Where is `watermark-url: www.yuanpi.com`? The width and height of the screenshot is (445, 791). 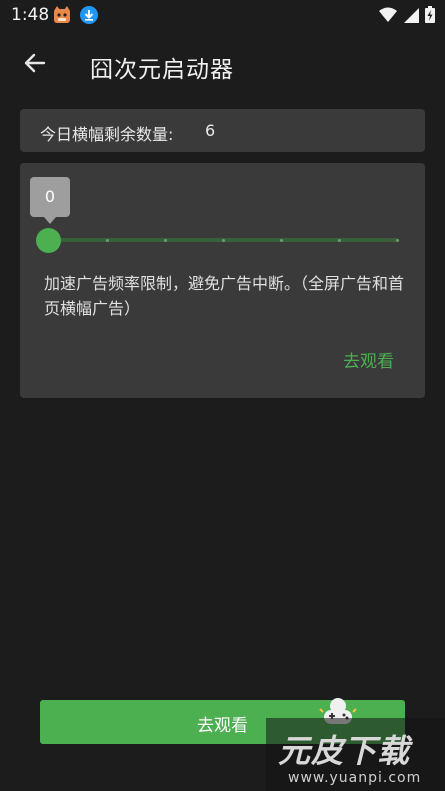
watermark-url: www.yuanpi.com is located at coordinates (355, 778).